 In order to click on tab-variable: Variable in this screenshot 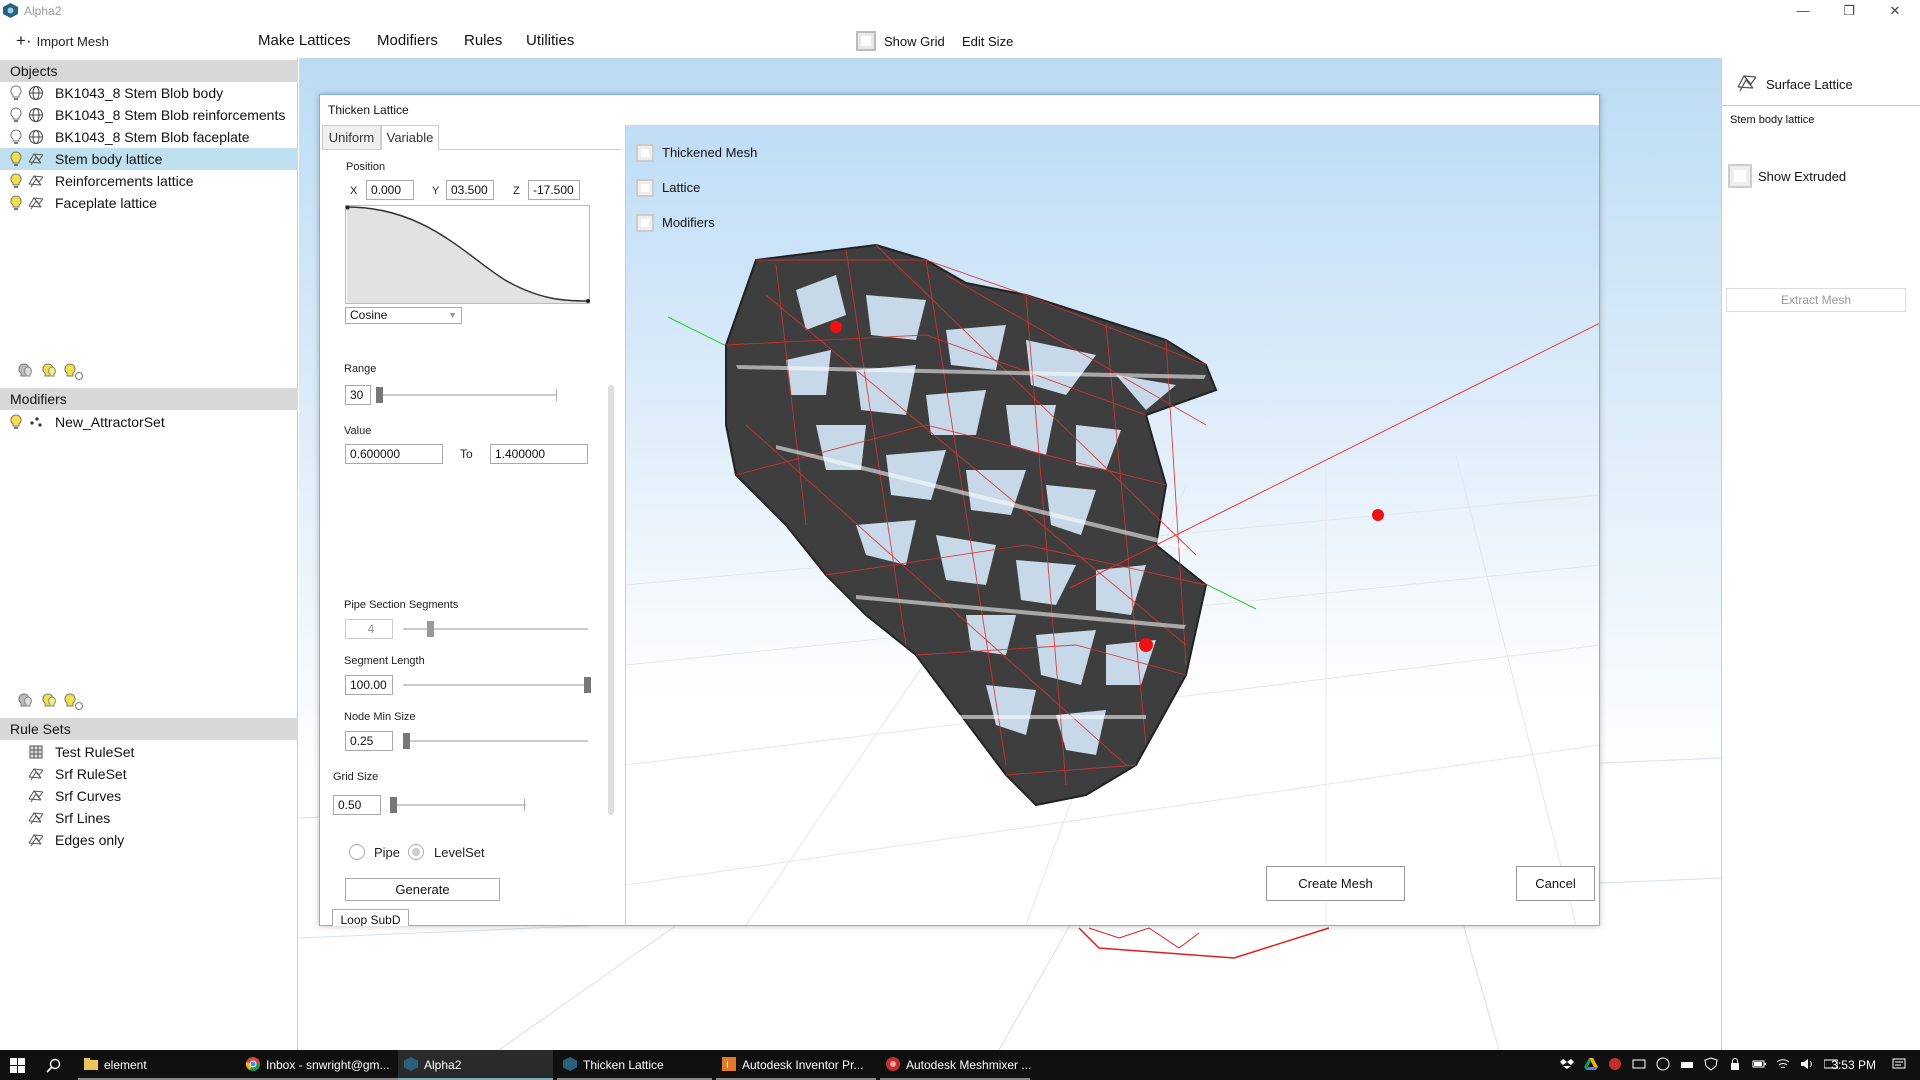, I will do `click(410, 137)`.